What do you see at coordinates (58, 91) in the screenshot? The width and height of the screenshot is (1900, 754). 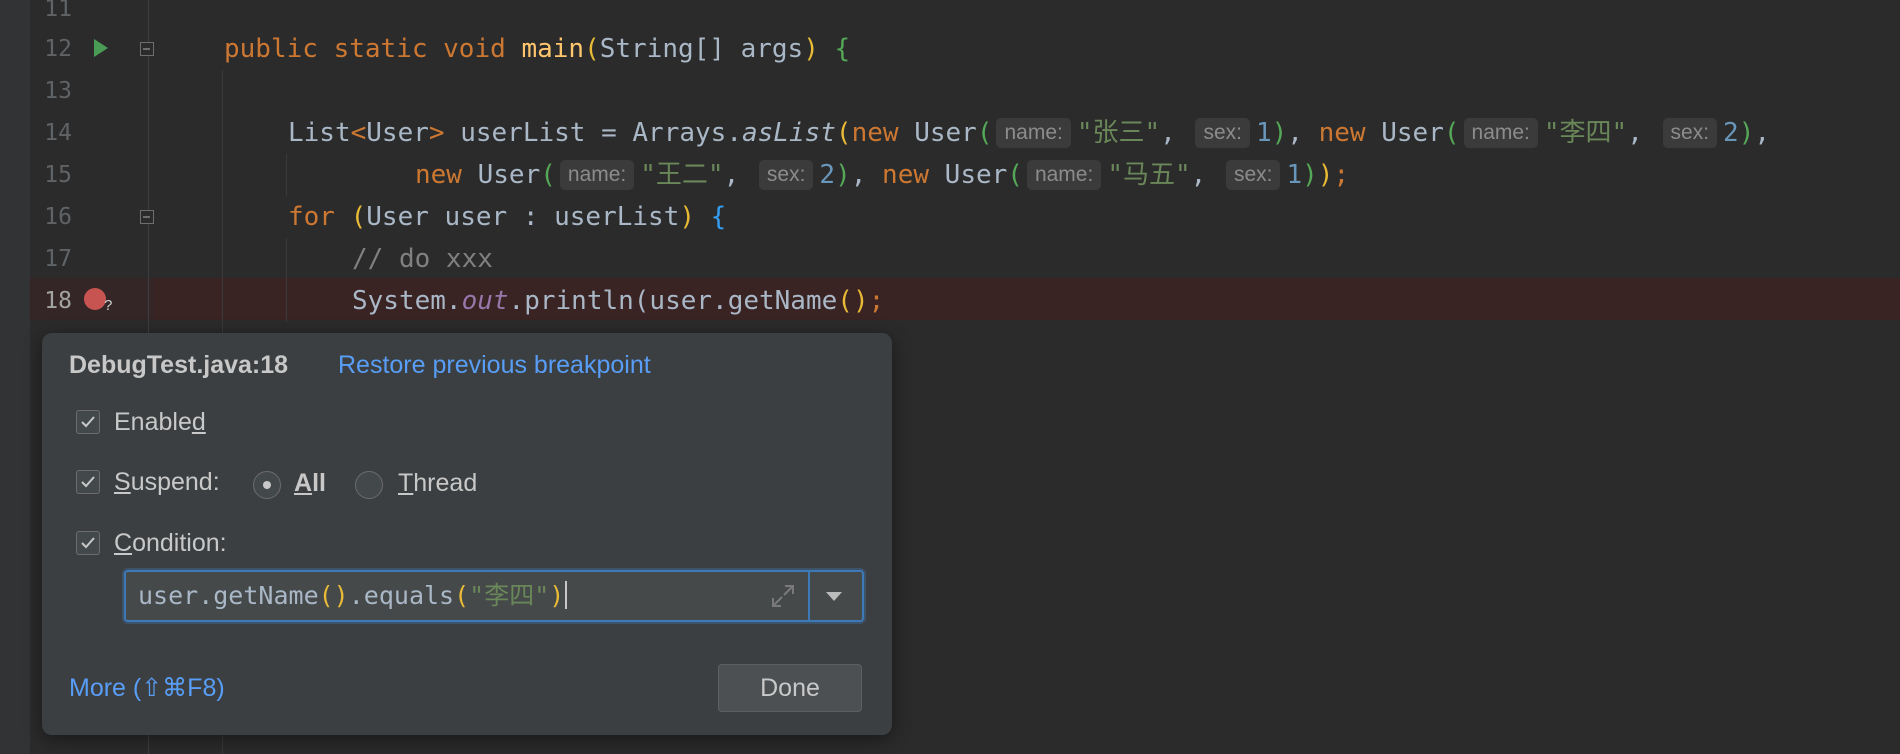 I see `line-number: 13` at bounding box center [58, 91].